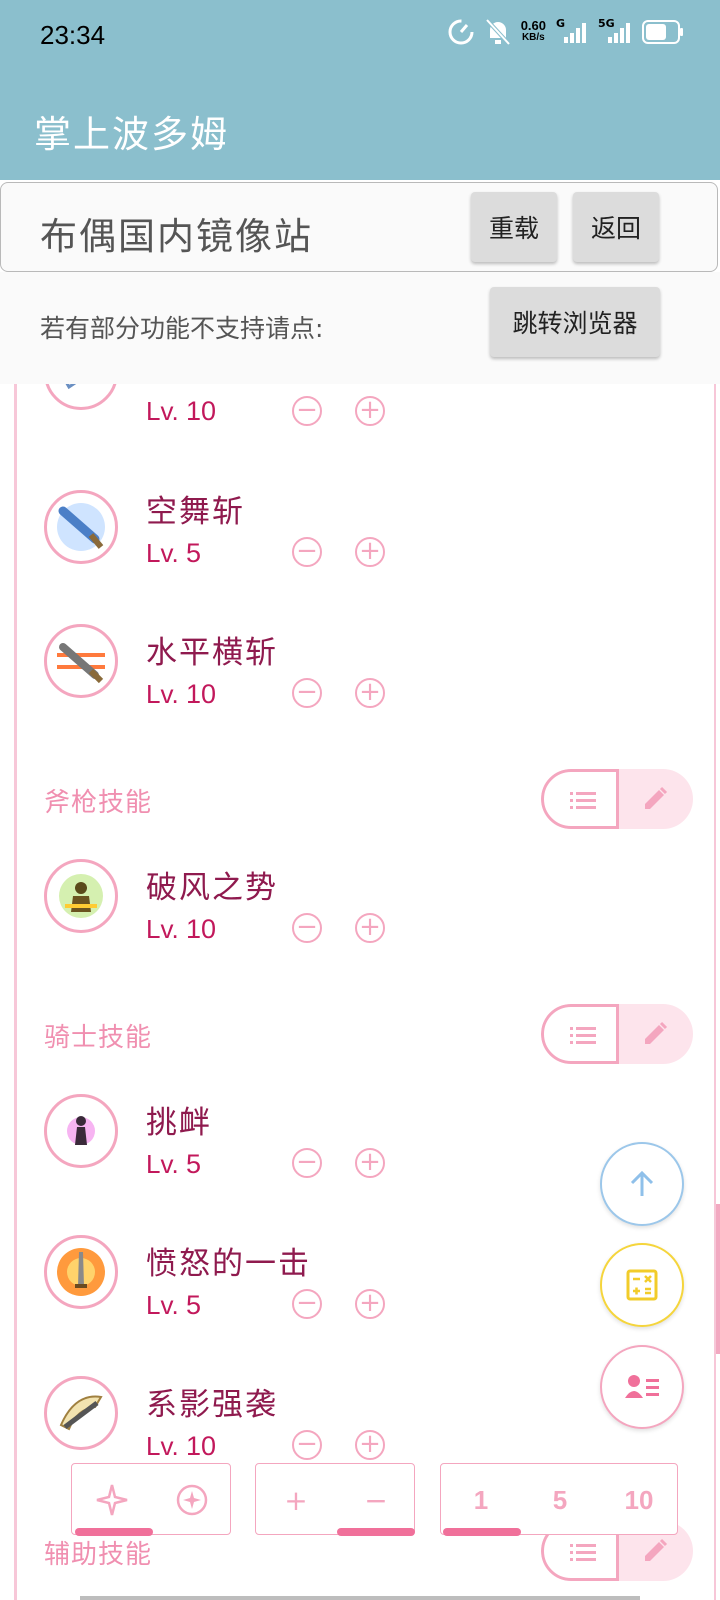 Image resolution: width=720 pixels, height=1600 pixels. Describe the element at coordinates (376, 1532) in the screenshot. I see `direction-indicator` at that location.